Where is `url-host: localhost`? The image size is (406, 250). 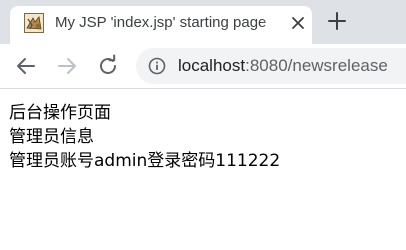
url-host: localhost is located at coordinates (212, 65).